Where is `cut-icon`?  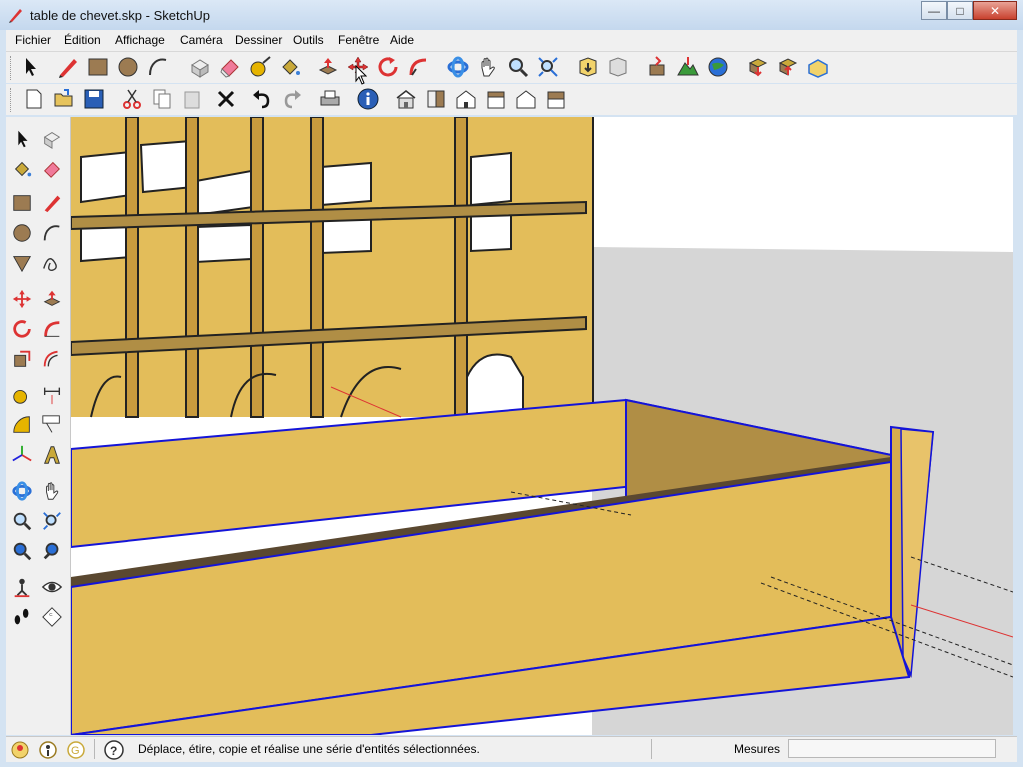
cut-icon is located at coordinates (132, 99).